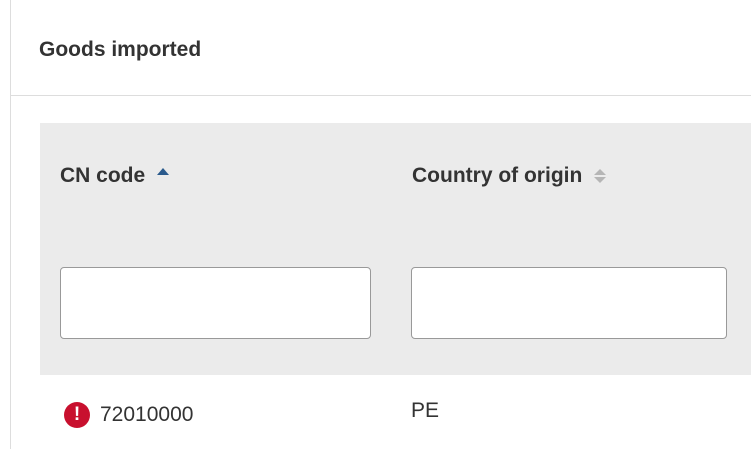 The height and width of the screenshot is (455, 751). What do you see at coordinates (215, 303) in the screenshot?
I see `cn-code-filter-input` at bounding box center [215, 303].